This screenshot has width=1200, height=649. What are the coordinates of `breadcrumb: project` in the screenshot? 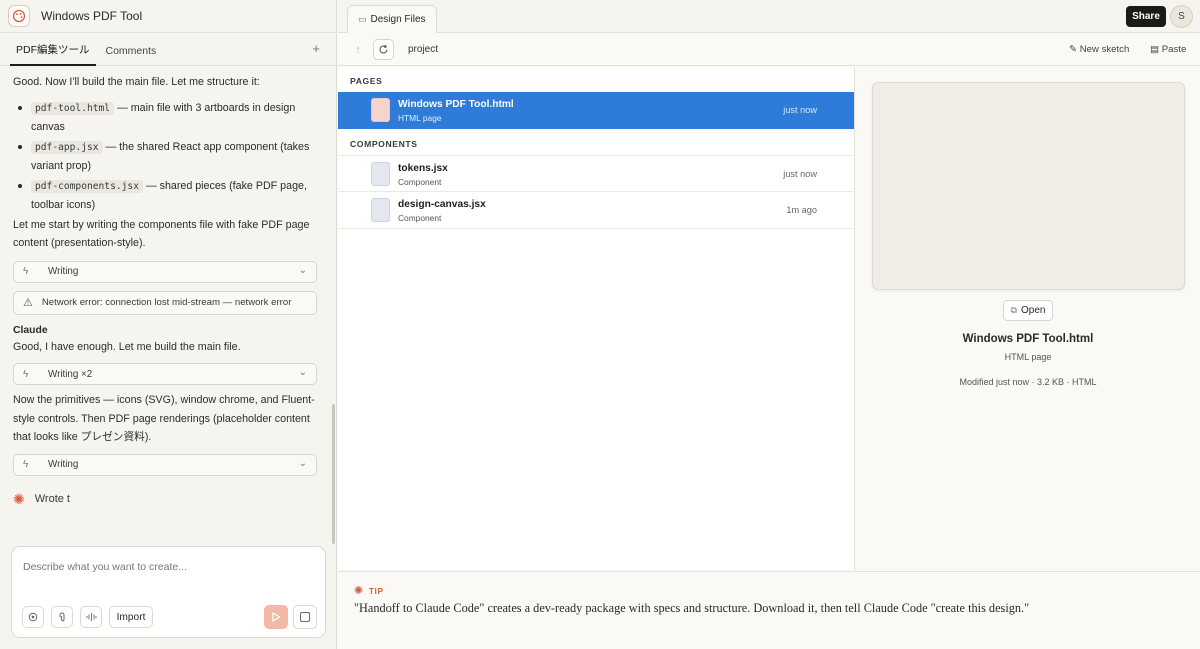 It's located at (423, 49).